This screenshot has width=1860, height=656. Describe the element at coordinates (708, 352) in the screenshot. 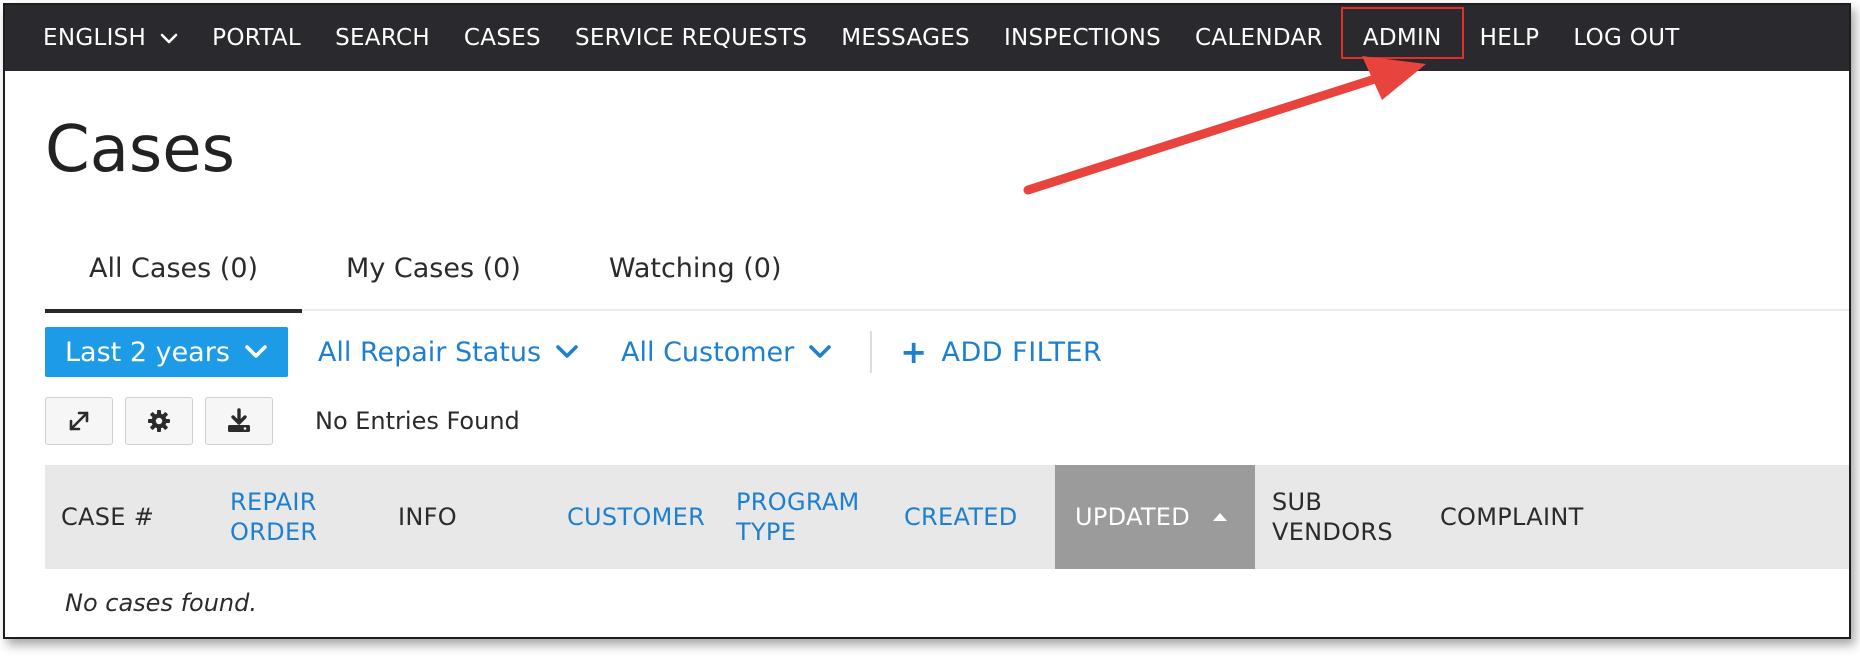

I see `customer-filter-label: All Customer` at that location.